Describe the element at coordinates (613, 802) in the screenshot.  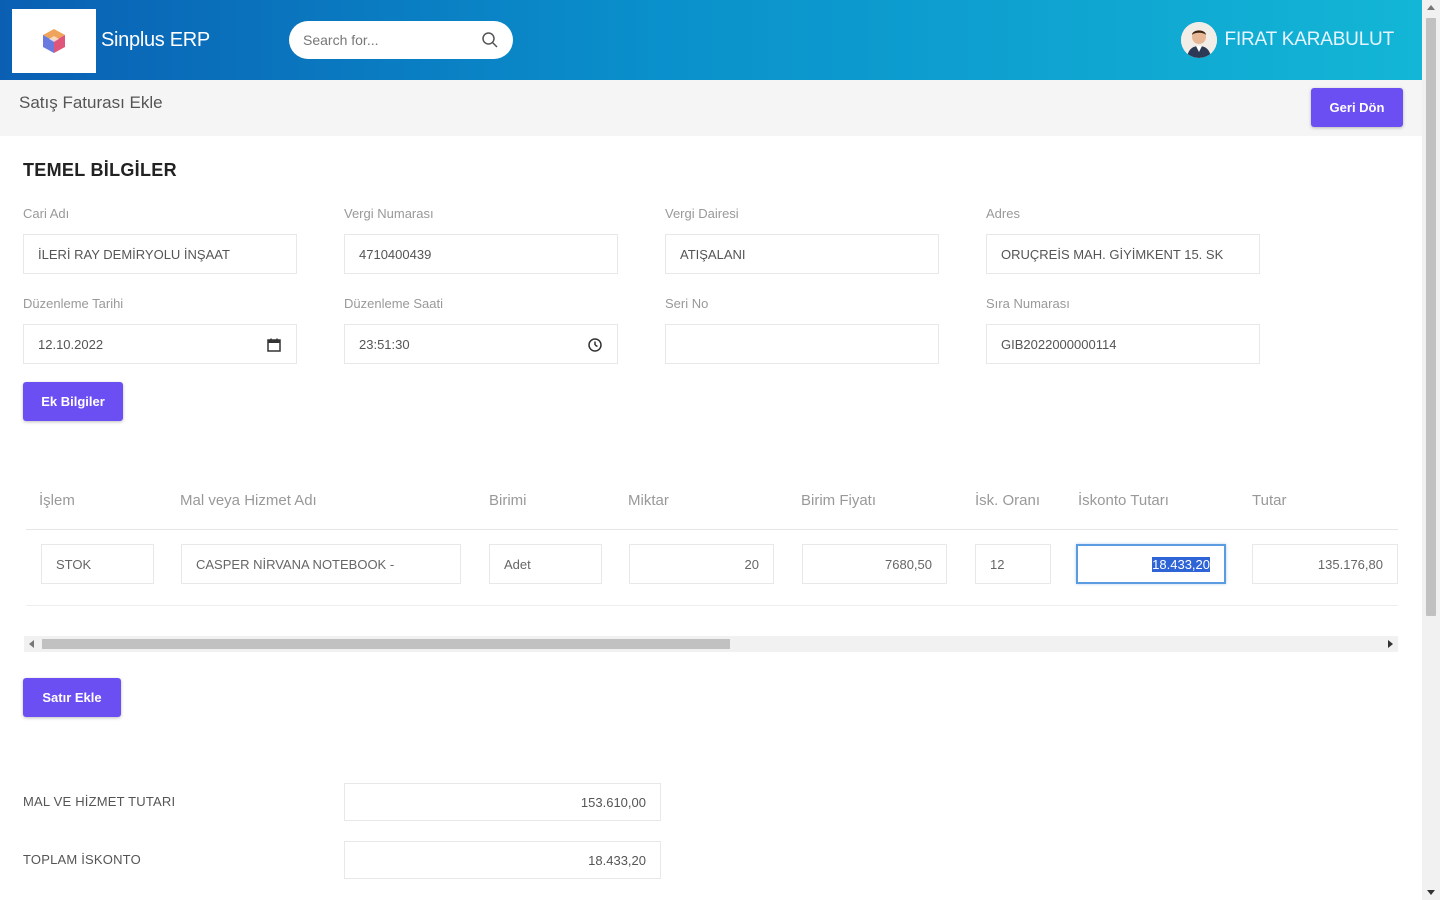
I see `mal-hizmet-tutari-value: 153.610,00` at that location.